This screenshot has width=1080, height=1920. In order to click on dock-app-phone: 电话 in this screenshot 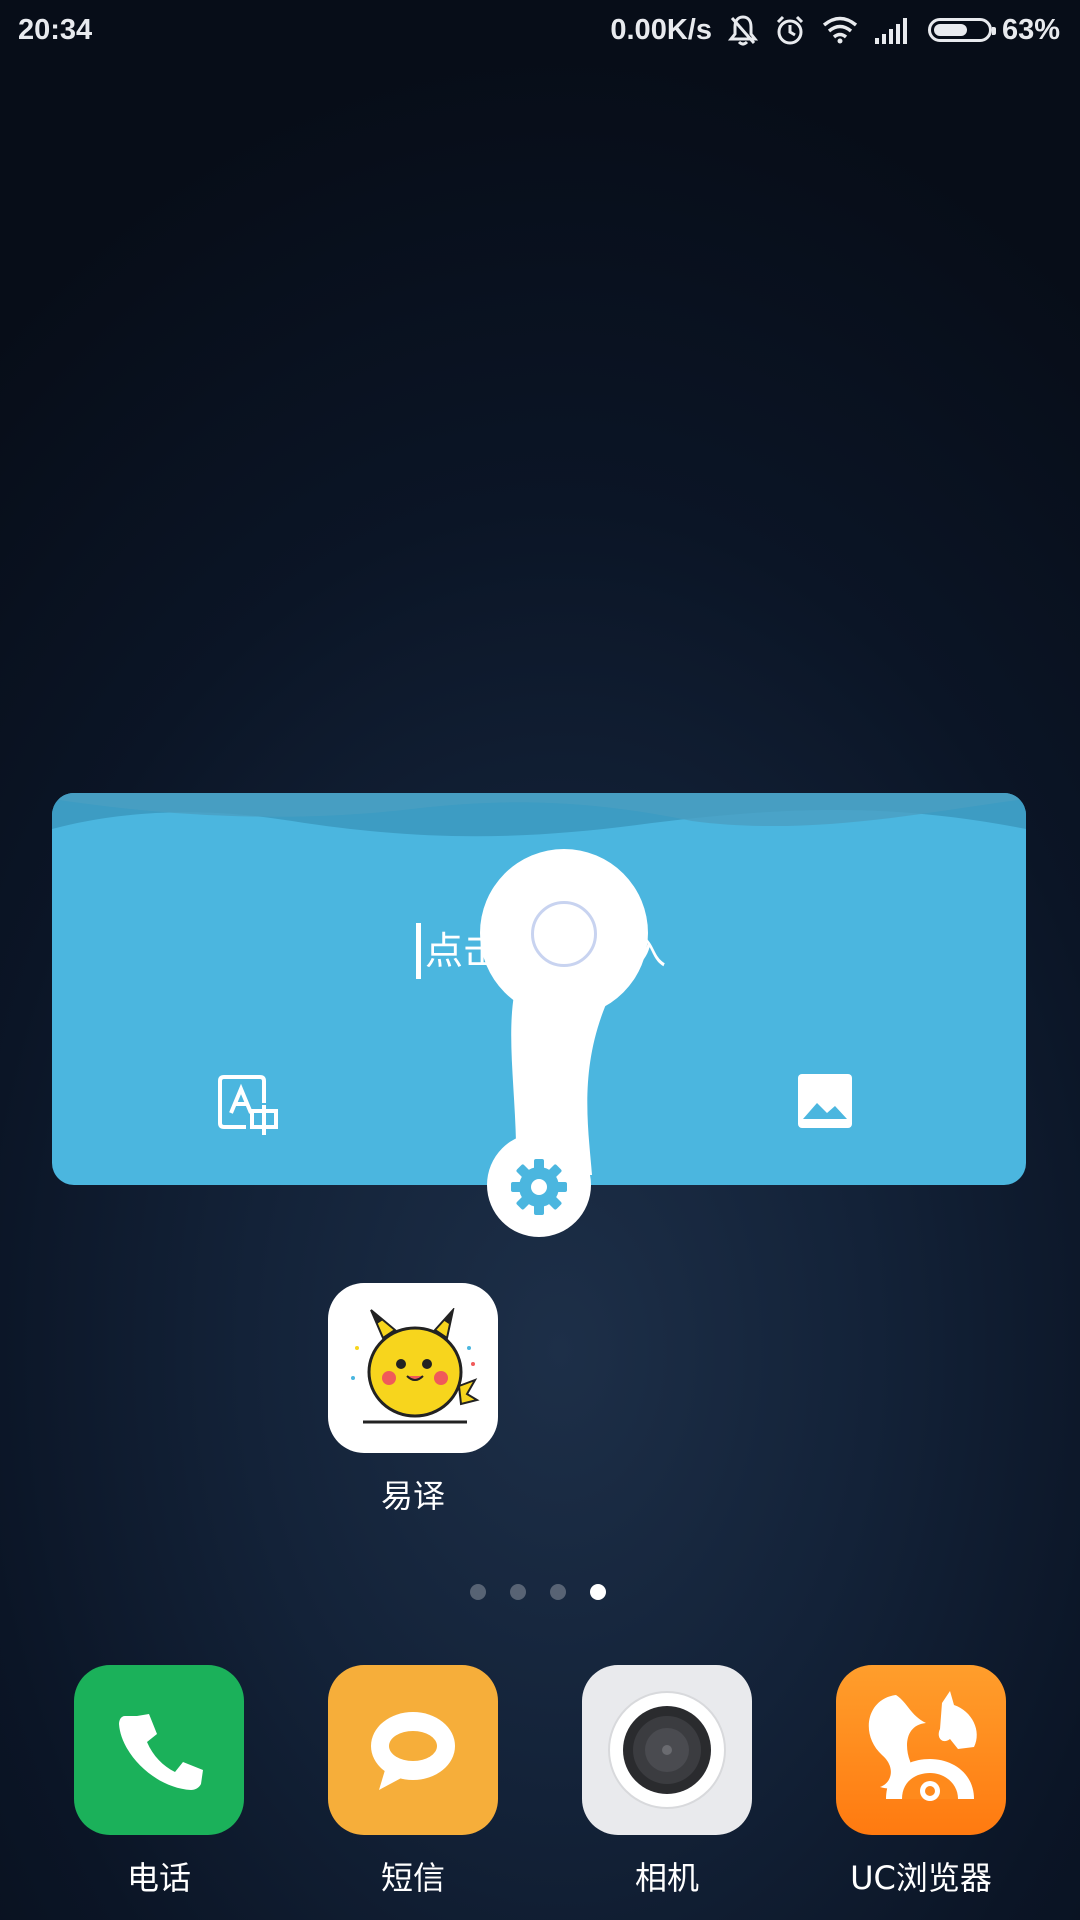, I will do `click(159, 1782)`.